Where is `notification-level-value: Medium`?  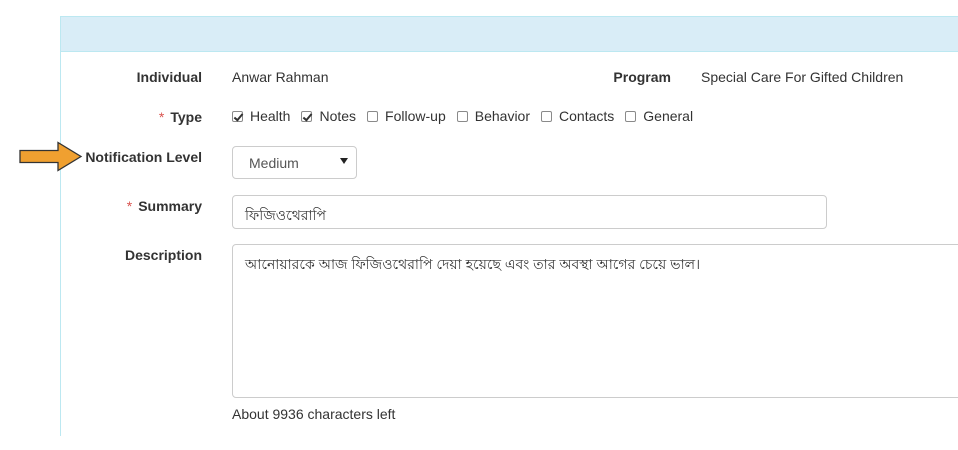
notification-level-value: Medium is located at coordinates (274, 163).